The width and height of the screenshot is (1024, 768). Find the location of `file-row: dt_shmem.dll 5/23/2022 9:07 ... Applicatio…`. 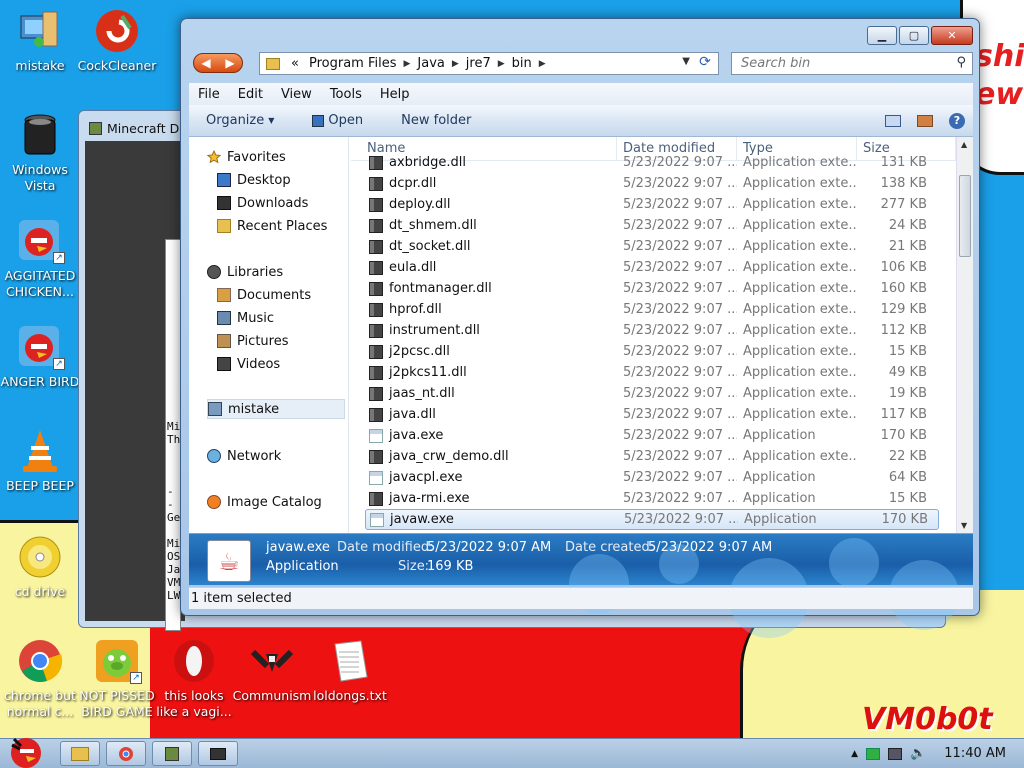

file-row: dt_shmem.dll 5/23/2022 9:07 ... Applicatio… is located at coordinates (653, 225).